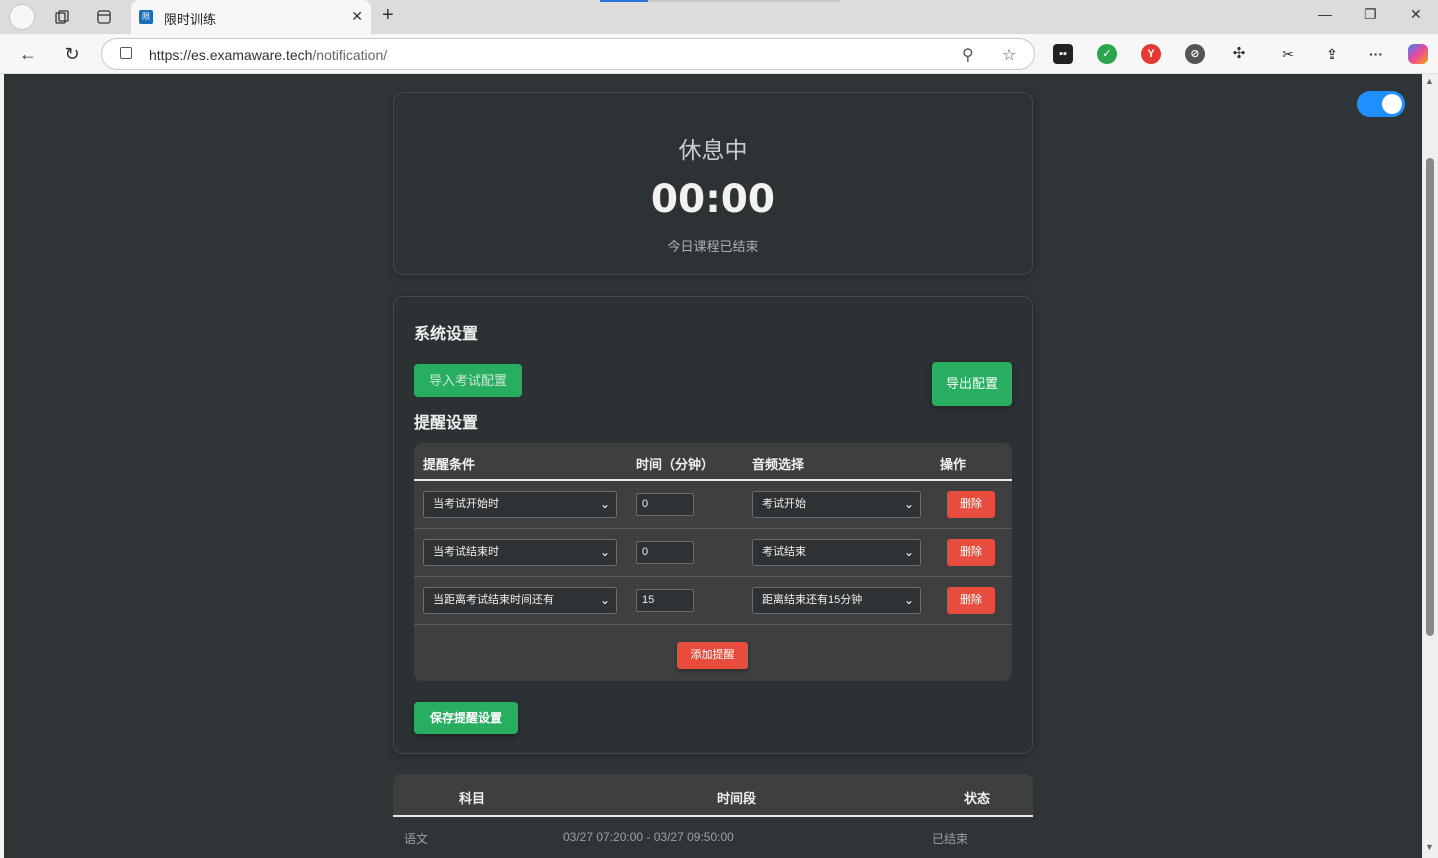  What do you see at coordinates (449, 464) in the screenshot?
I see `column-header: 提醒条件` at bounding box center [449, 464].